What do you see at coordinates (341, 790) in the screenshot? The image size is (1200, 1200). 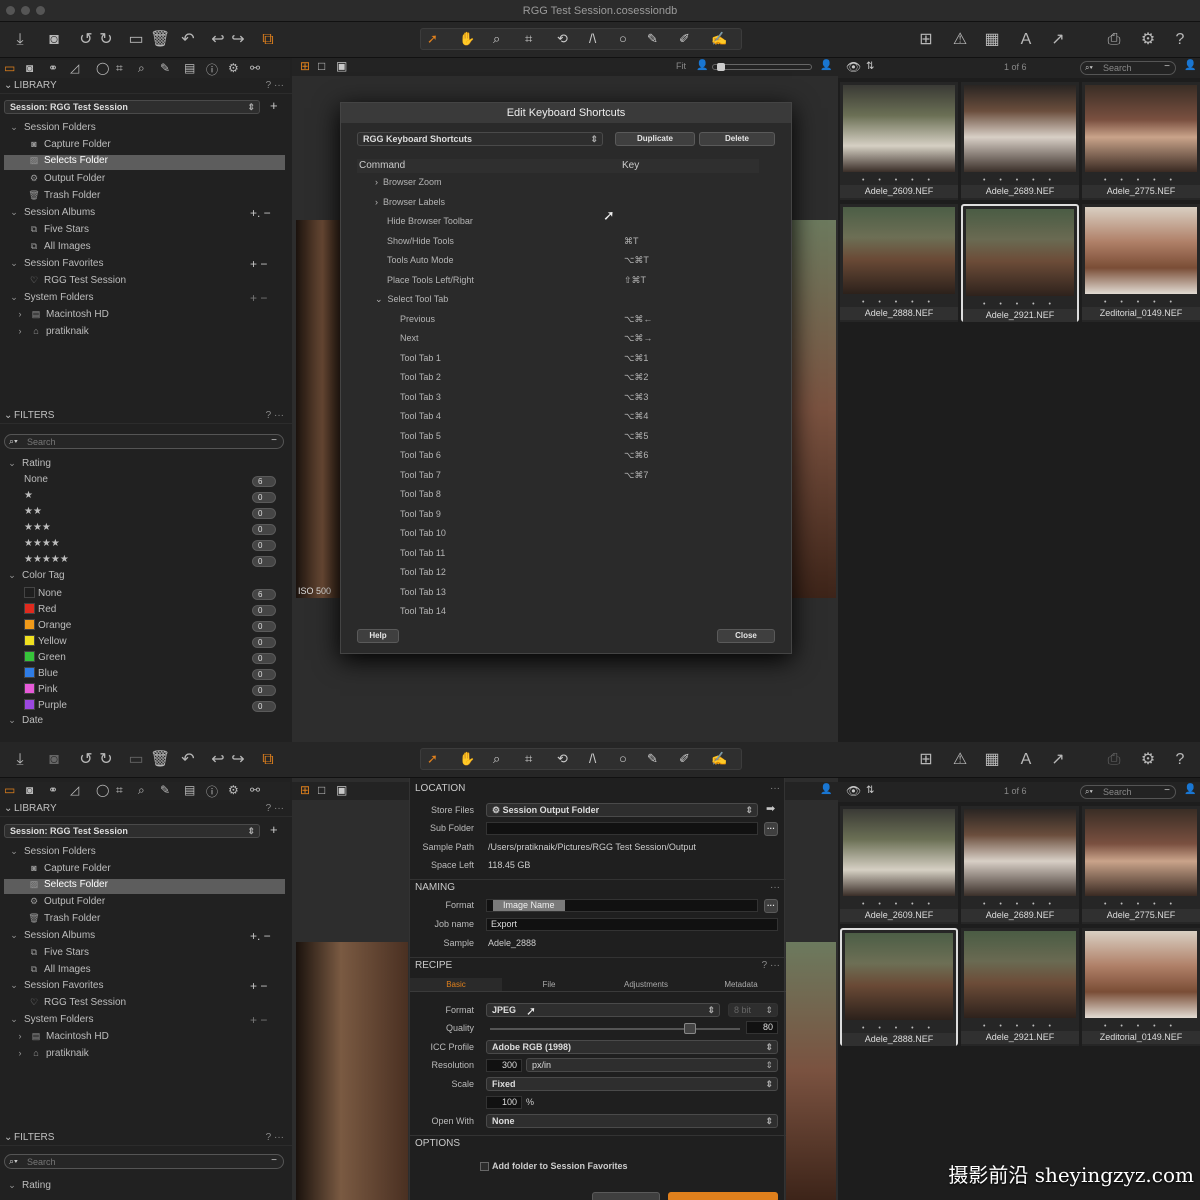 I see `proof-view-icon: ▣` at bounding box center [341, 790].